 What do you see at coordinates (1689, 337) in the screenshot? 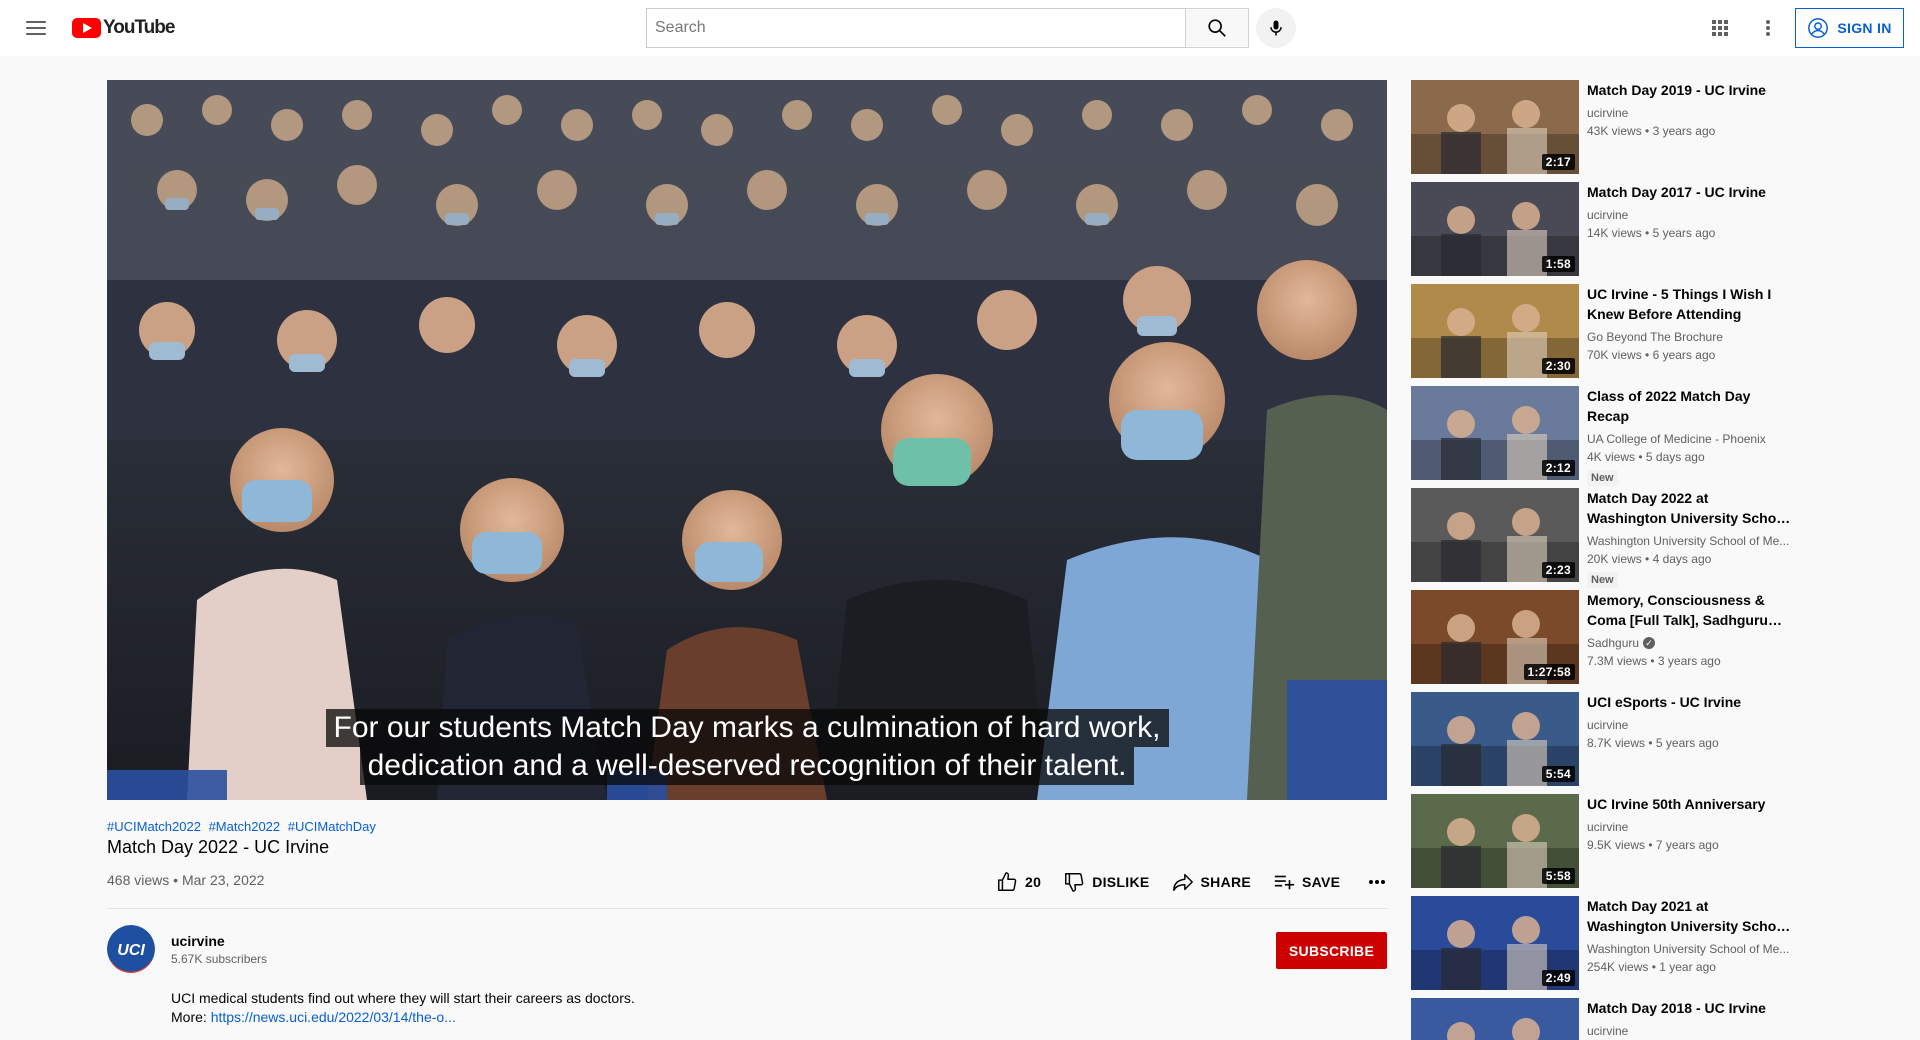
I see `video-channel: Go Beyond The Brochure` at bounding box center [1689, 337].